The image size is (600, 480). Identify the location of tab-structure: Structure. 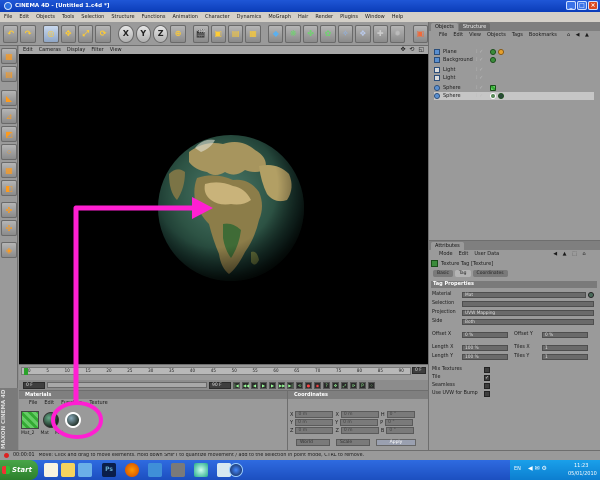
(474, 27).